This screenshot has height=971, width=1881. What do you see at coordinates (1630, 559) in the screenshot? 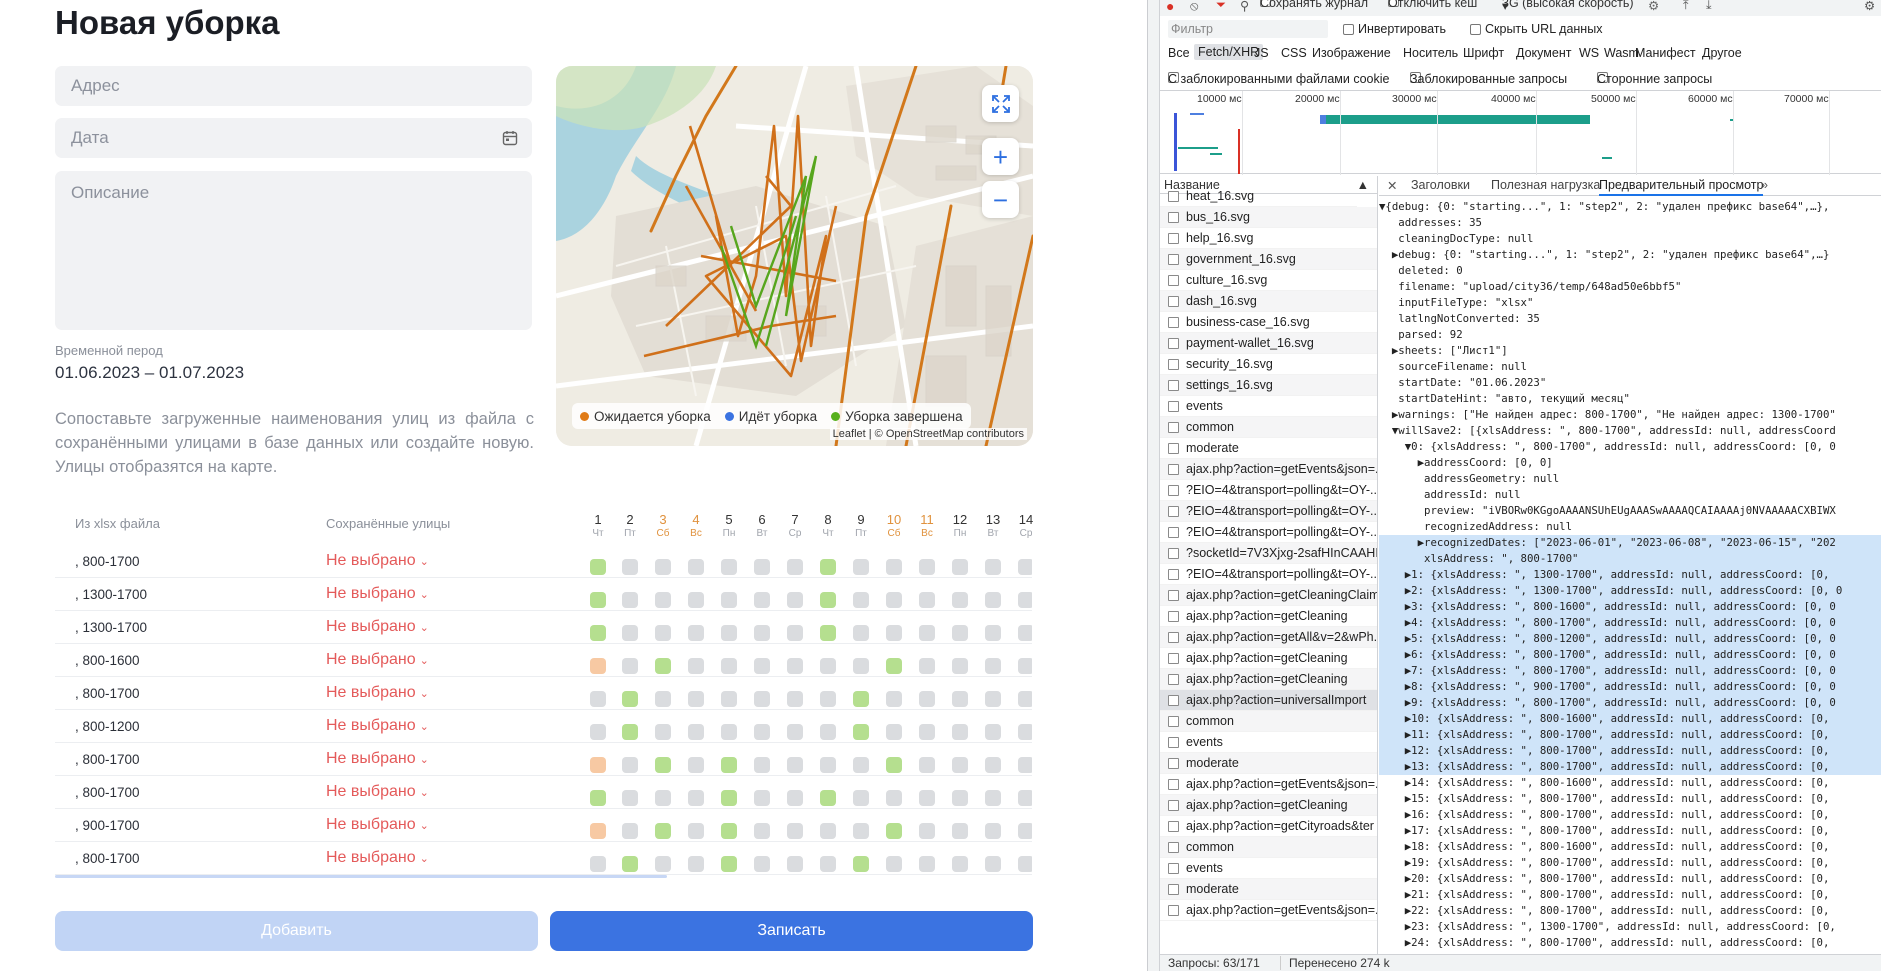
I see `json-line: xlsAddress: ", 800-1700"` at bounding box center [1630, 559].